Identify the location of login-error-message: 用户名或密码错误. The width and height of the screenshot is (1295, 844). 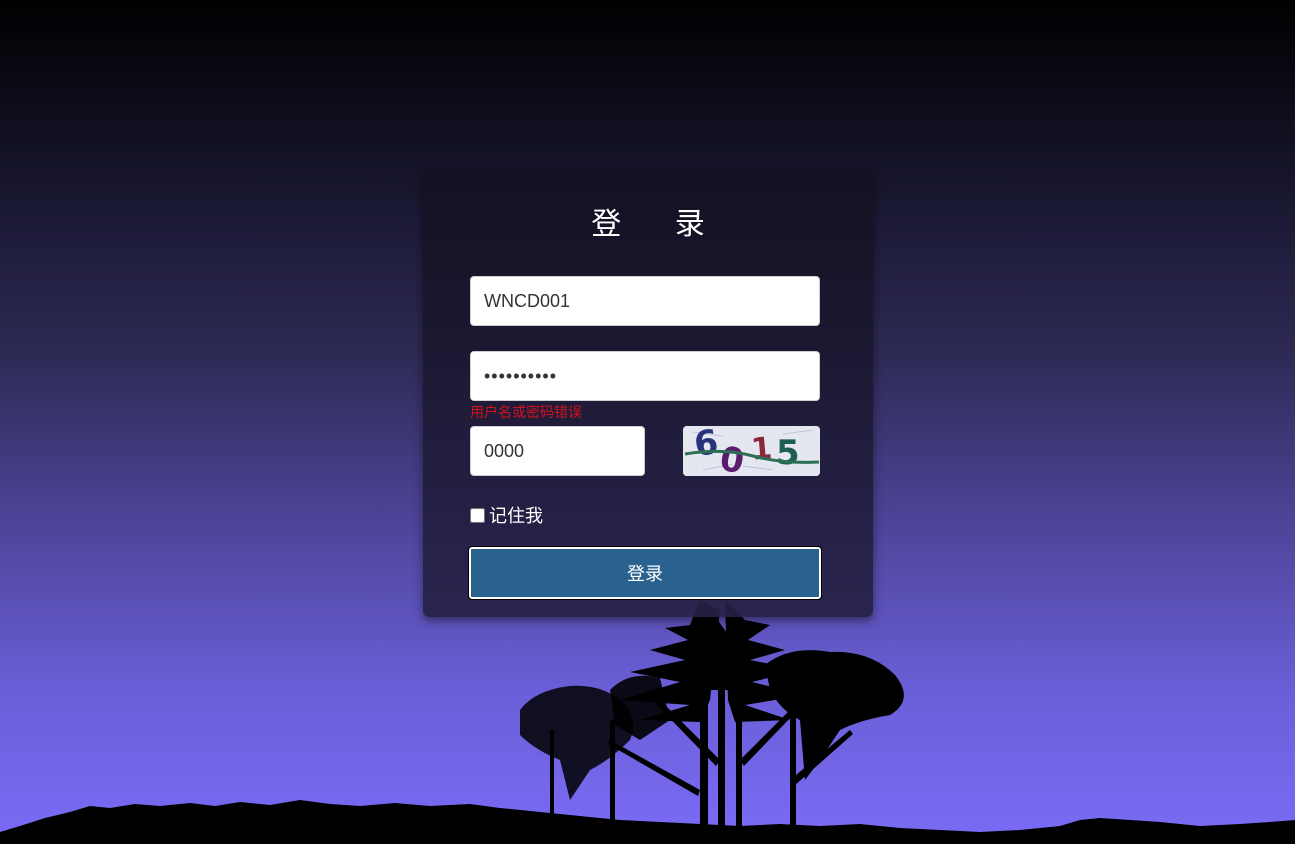
(526, 413).